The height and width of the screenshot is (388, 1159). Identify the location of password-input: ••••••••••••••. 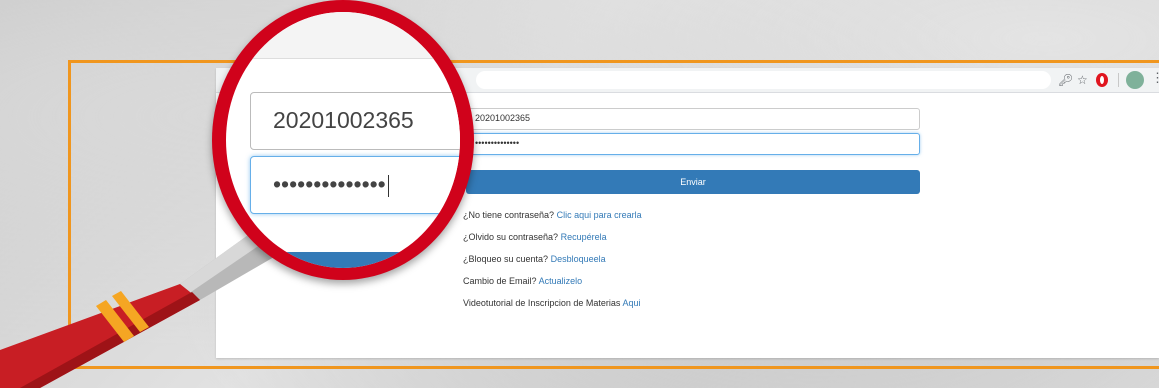
(693, 144).